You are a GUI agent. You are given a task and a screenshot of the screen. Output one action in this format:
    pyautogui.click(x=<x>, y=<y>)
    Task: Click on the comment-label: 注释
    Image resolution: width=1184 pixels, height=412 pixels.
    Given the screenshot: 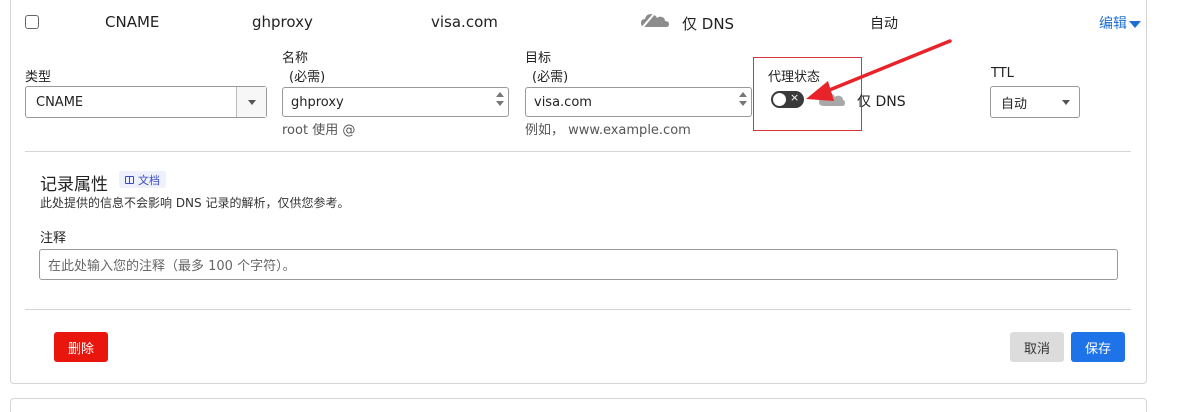 What is the action you would take?
    pyautogui.click(x=53, y=238)
    